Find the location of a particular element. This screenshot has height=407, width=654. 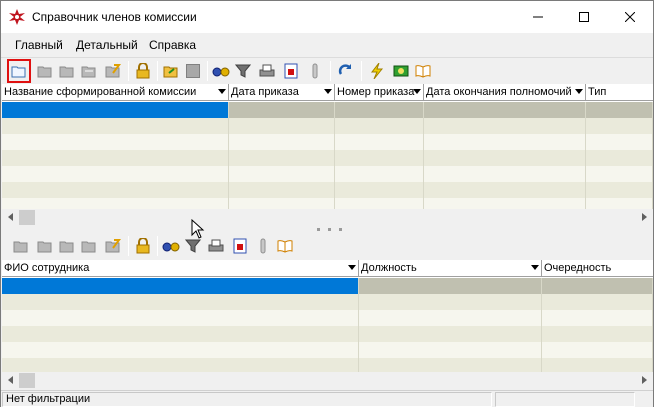

column-header-order-number: Номер приказа is located at coordinates (379, 92).